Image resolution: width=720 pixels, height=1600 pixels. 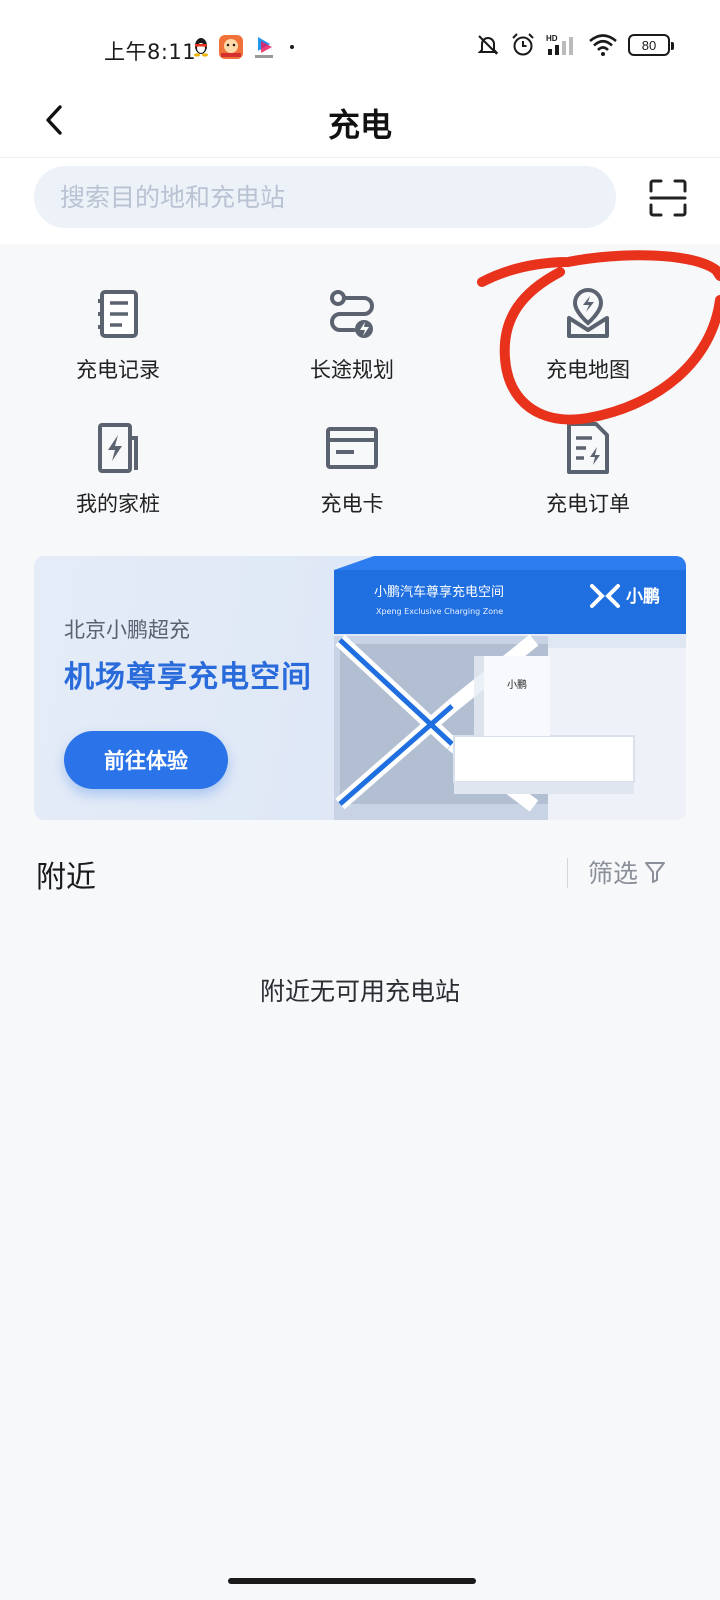 I want to click on banner-subtitle: 北京小鹏超充, so click(x=127, y=630).